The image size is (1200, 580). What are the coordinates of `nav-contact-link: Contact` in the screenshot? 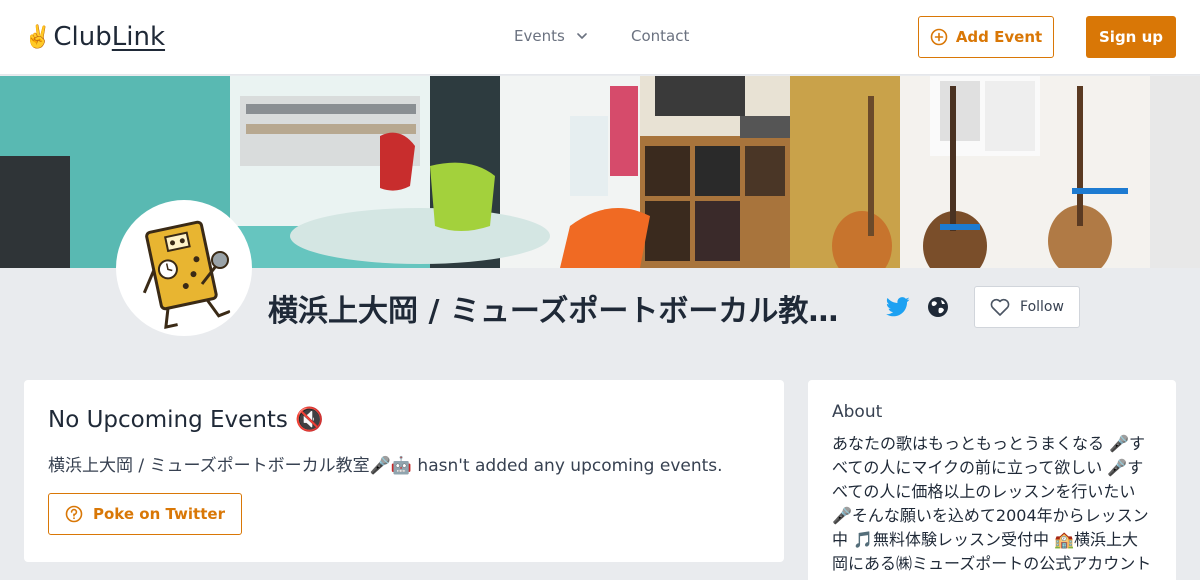 It's located at (660, 36).